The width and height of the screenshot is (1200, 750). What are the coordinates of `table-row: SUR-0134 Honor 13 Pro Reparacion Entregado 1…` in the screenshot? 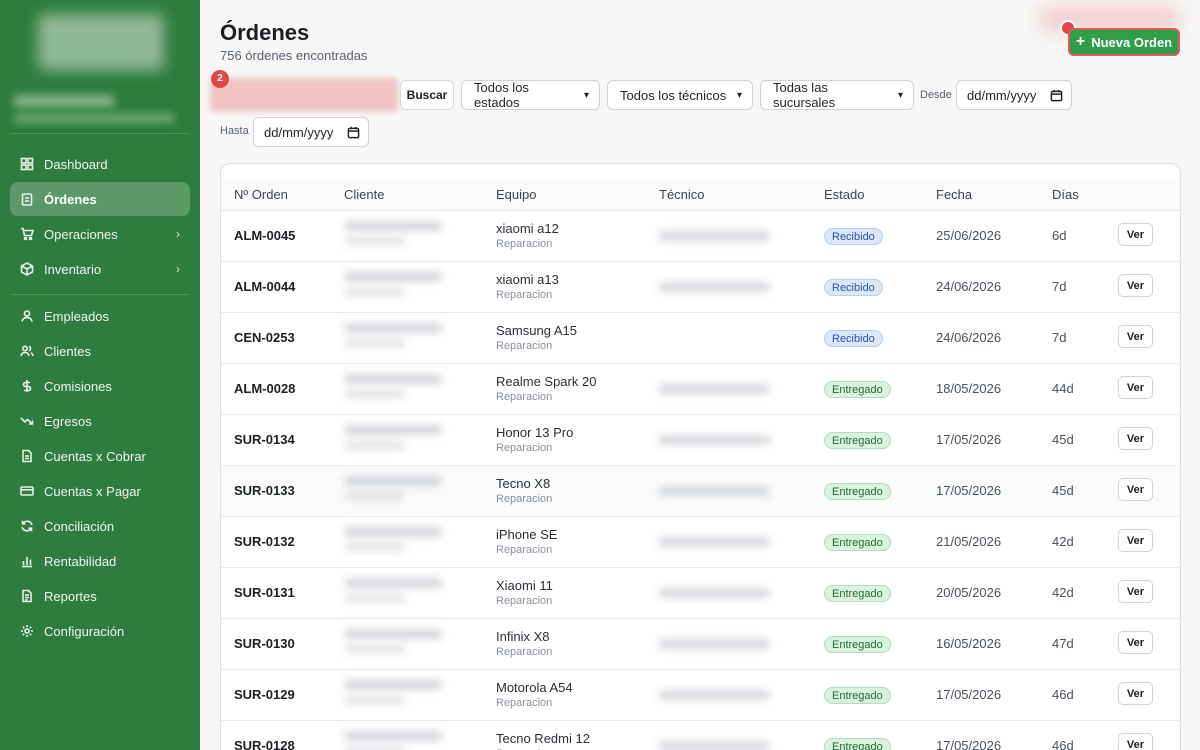 It's located at (700, 440).